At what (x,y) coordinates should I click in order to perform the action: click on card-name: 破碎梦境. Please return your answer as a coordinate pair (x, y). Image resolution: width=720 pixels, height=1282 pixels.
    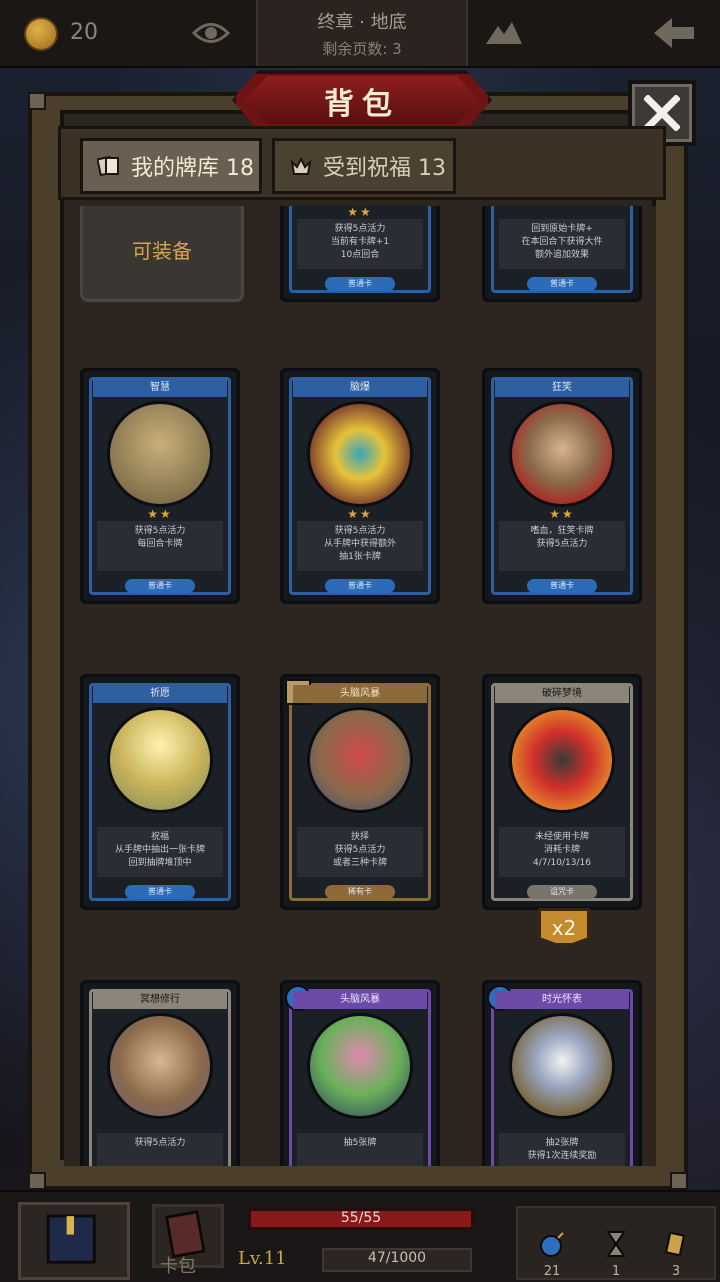
    Looking at the image, I should click on (562, 694).